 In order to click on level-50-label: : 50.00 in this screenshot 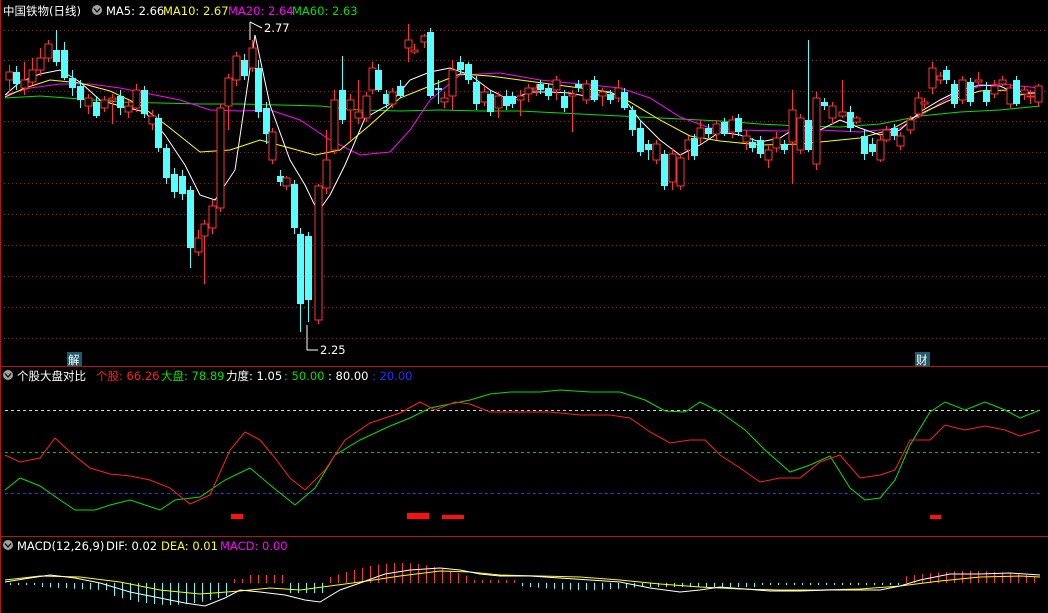, I will do `click(304, 376)`.